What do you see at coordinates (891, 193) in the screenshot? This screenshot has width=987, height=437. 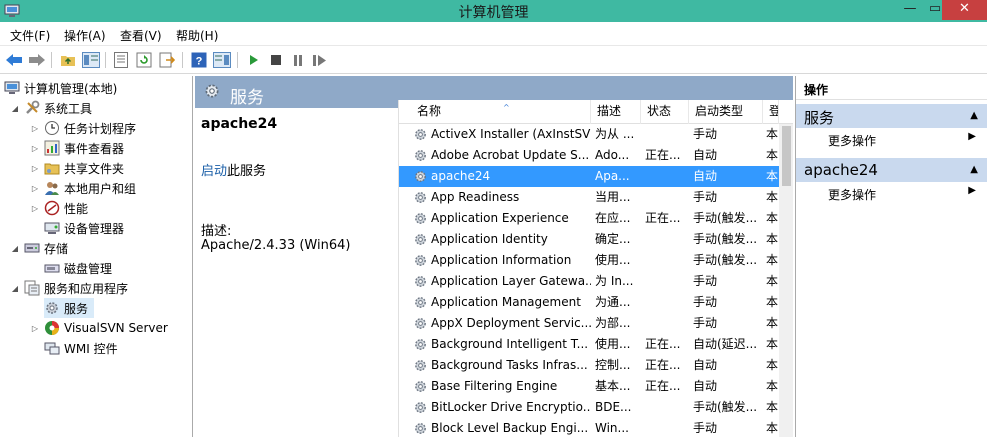 I see `more-actions-apache24: 更多操作 ▶` at bounding box center [891, 193].